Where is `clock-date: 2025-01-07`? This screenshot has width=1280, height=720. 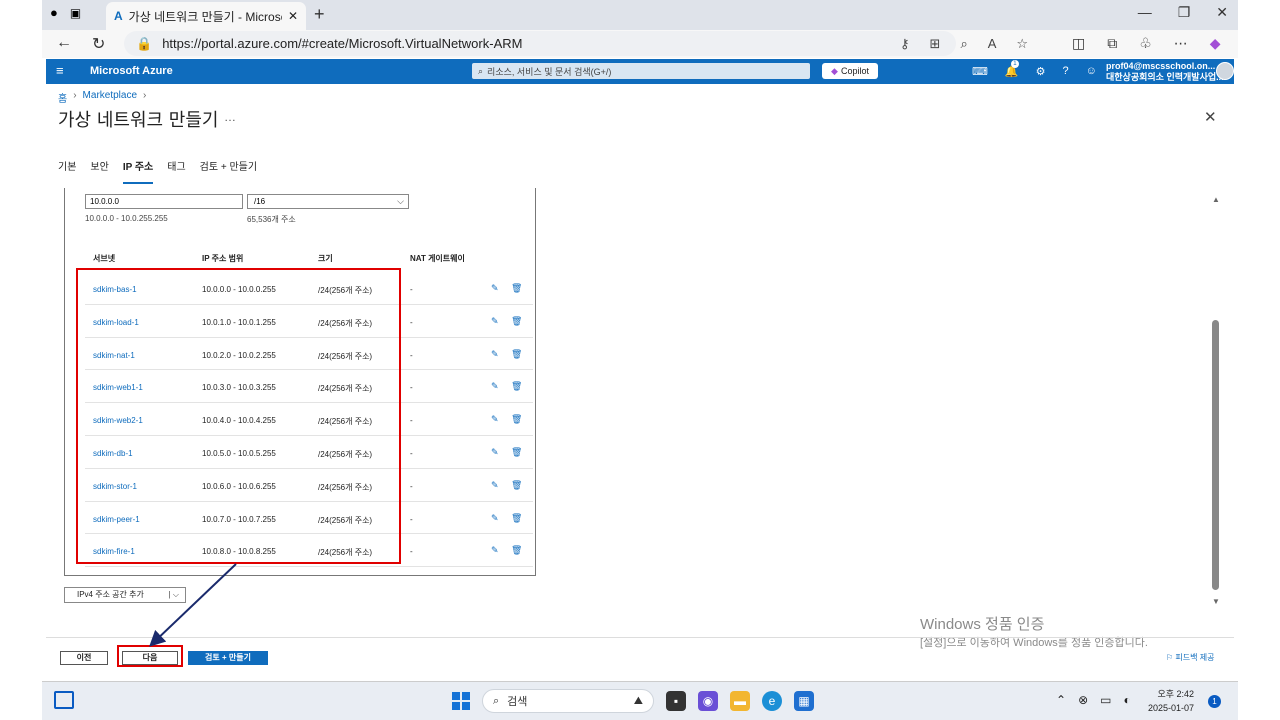 clock-date: 2025-01-07 is located at coordinates (1171, 708).